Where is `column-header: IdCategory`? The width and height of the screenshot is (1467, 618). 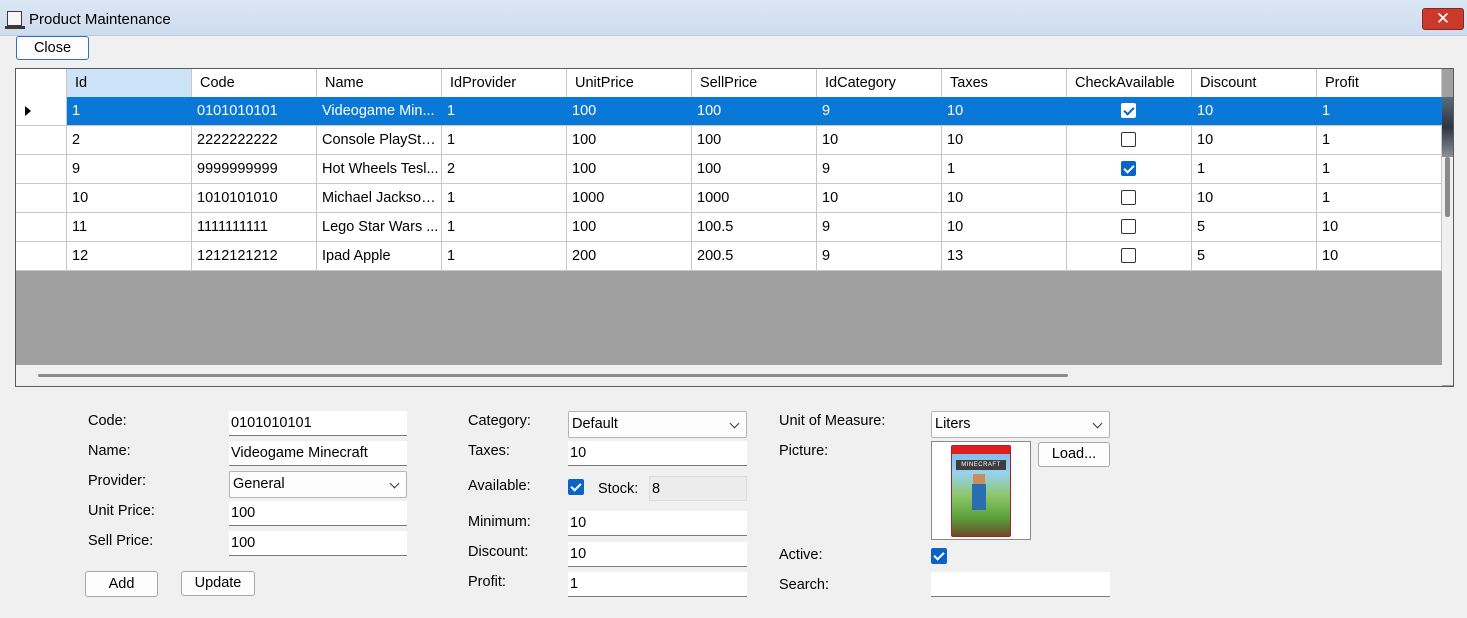
column-header: IdCategory is located at coordinates (879, 83).